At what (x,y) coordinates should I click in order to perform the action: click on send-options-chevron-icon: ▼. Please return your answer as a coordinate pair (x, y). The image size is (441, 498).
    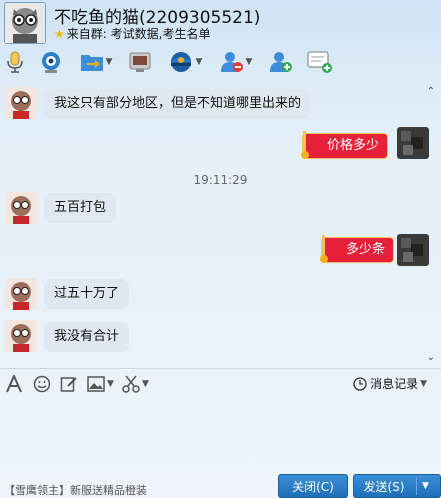
    Looking at the image, I should click on (425, 486).